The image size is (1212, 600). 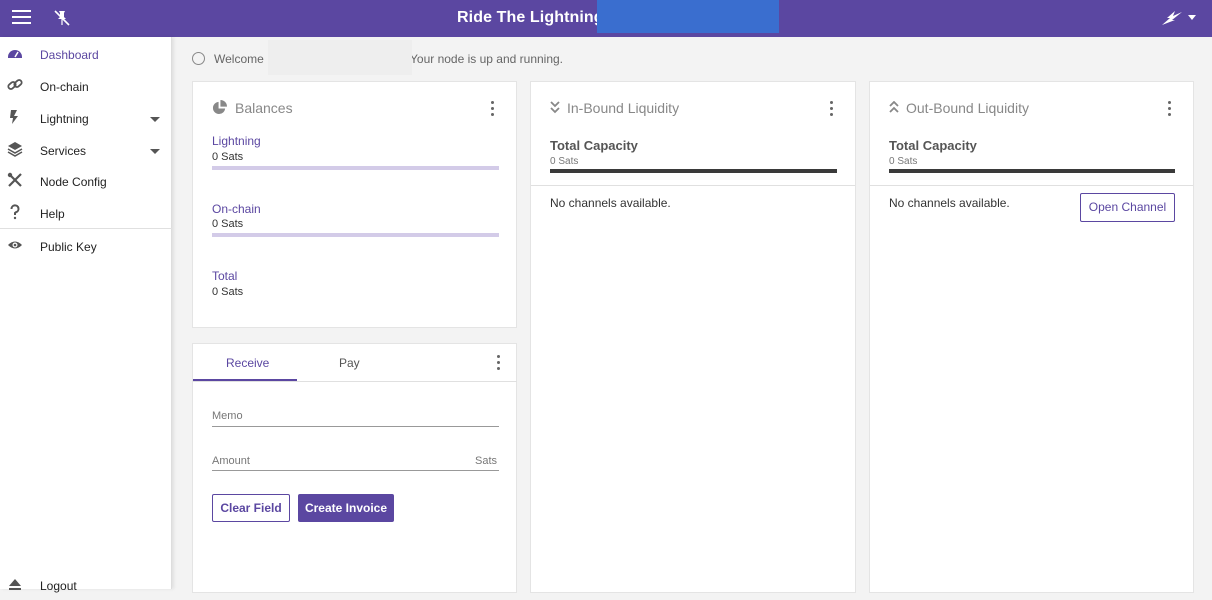 What do you see at coordinates (236, 209) in the screenshot?
I see `onchain-balance-label: On-chain` at bounding box center [236, 209].